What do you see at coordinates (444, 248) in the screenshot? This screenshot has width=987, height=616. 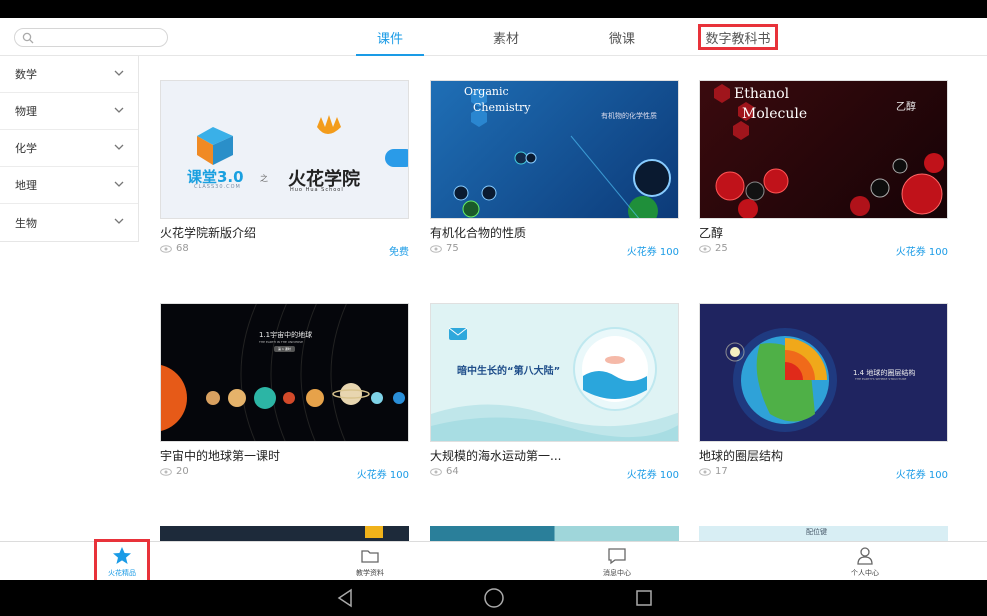 I see `view-count: 75` at bounding box center [444, 248].